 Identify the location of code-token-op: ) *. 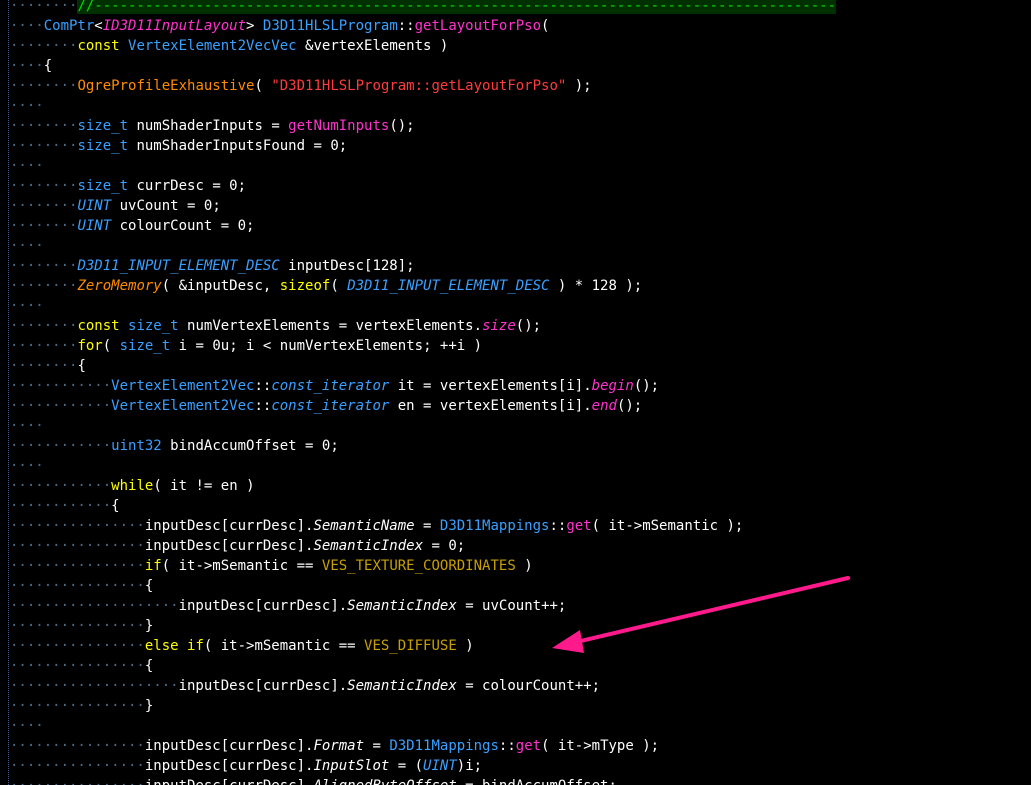
(574, 286).